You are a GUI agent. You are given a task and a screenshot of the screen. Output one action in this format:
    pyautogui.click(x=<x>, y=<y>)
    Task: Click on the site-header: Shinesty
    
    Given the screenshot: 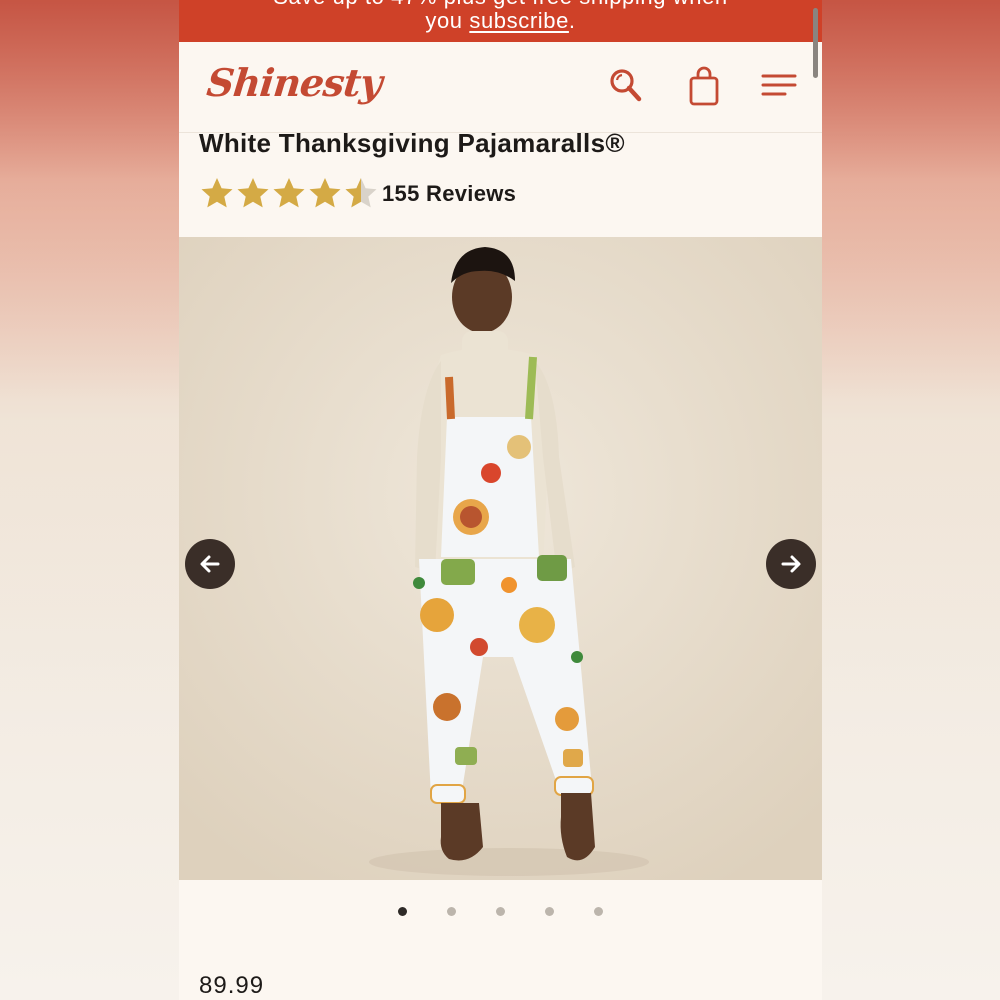 What is the action you would take?
    pyautogui.click(x=500, y=87)
    